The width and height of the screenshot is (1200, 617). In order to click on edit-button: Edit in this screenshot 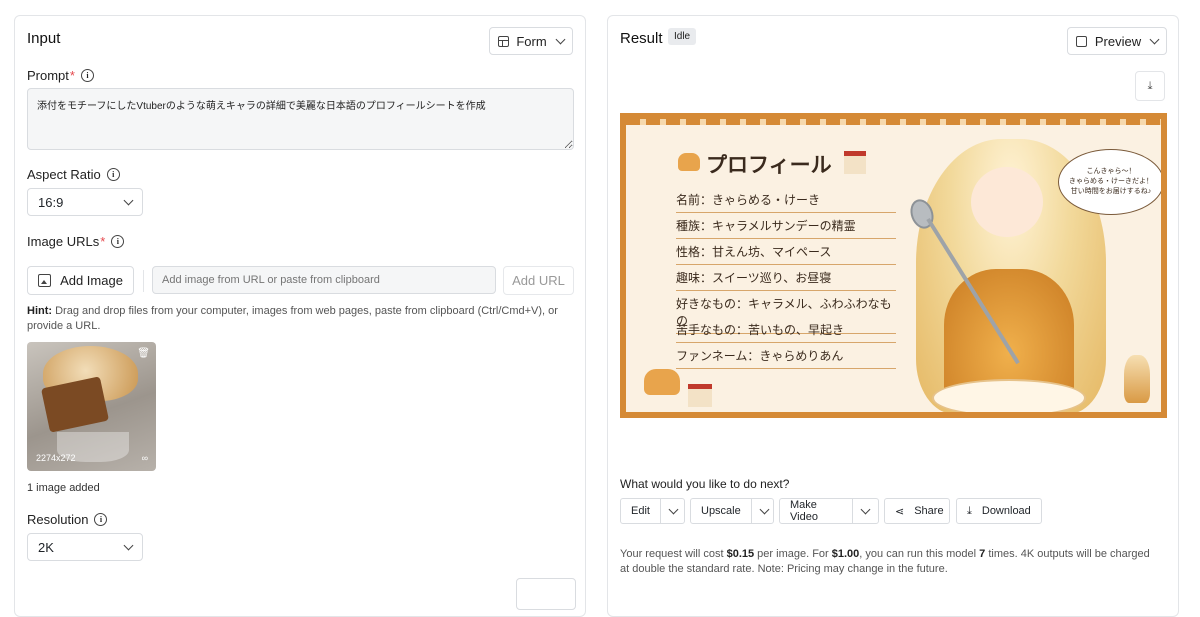, I will do `click(652, 511)`.